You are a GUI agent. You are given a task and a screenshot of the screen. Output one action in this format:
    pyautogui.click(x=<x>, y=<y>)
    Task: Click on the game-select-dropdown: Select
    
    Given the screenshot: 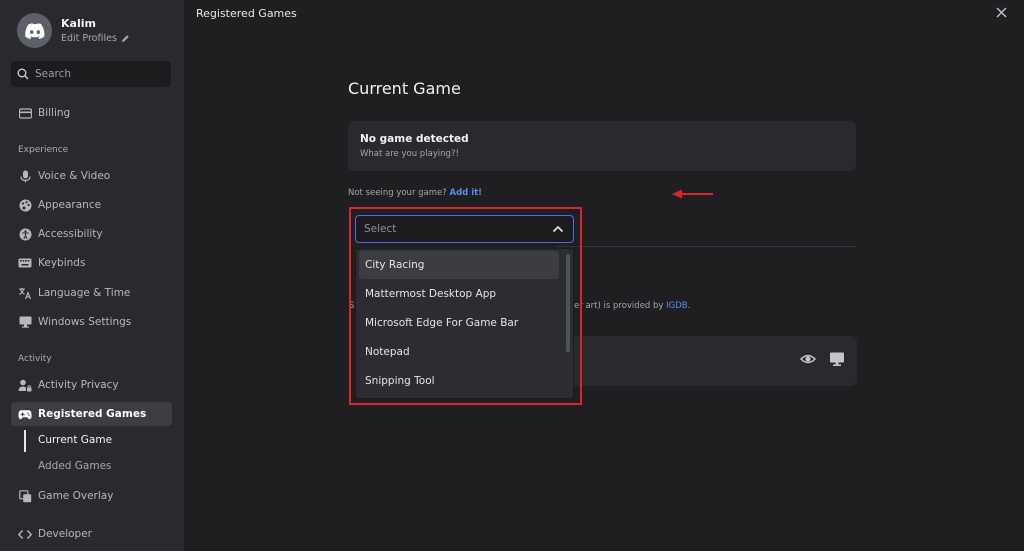 What is the action you would take?
    pyautogui.click(x=464, y=229)
    